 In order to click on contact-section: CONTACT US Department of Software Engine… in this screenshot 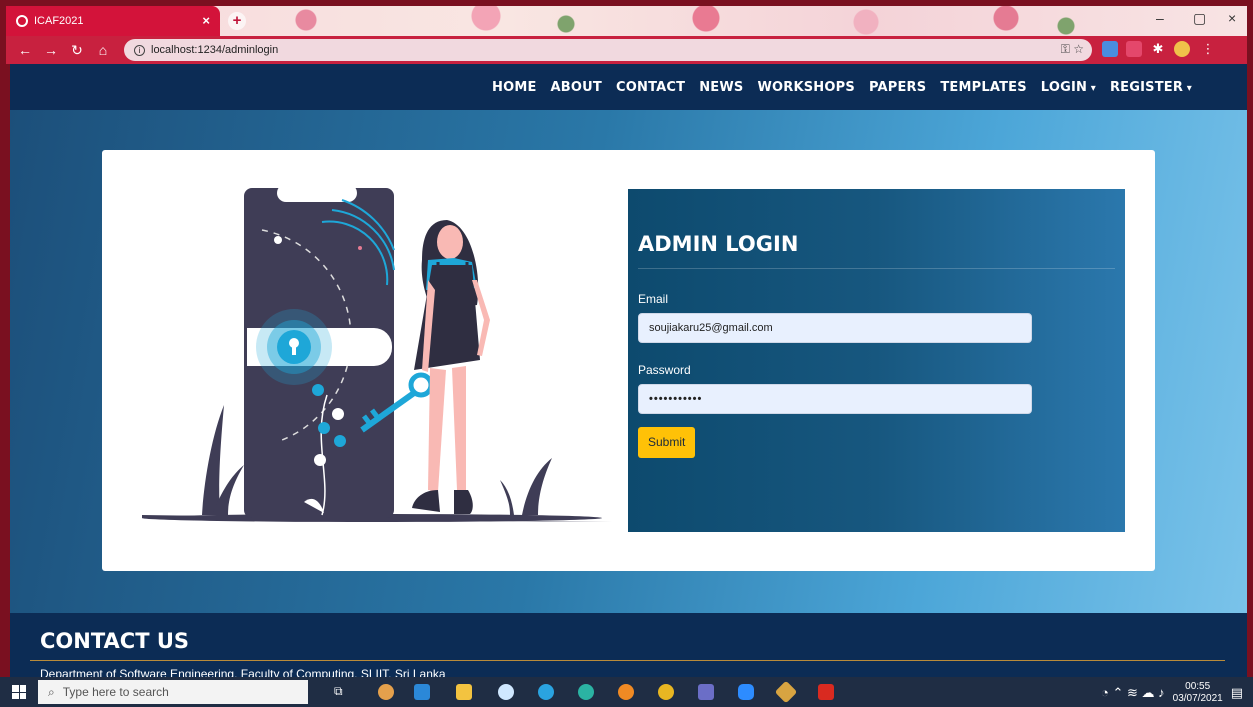, I will do `click(628, 645)`.